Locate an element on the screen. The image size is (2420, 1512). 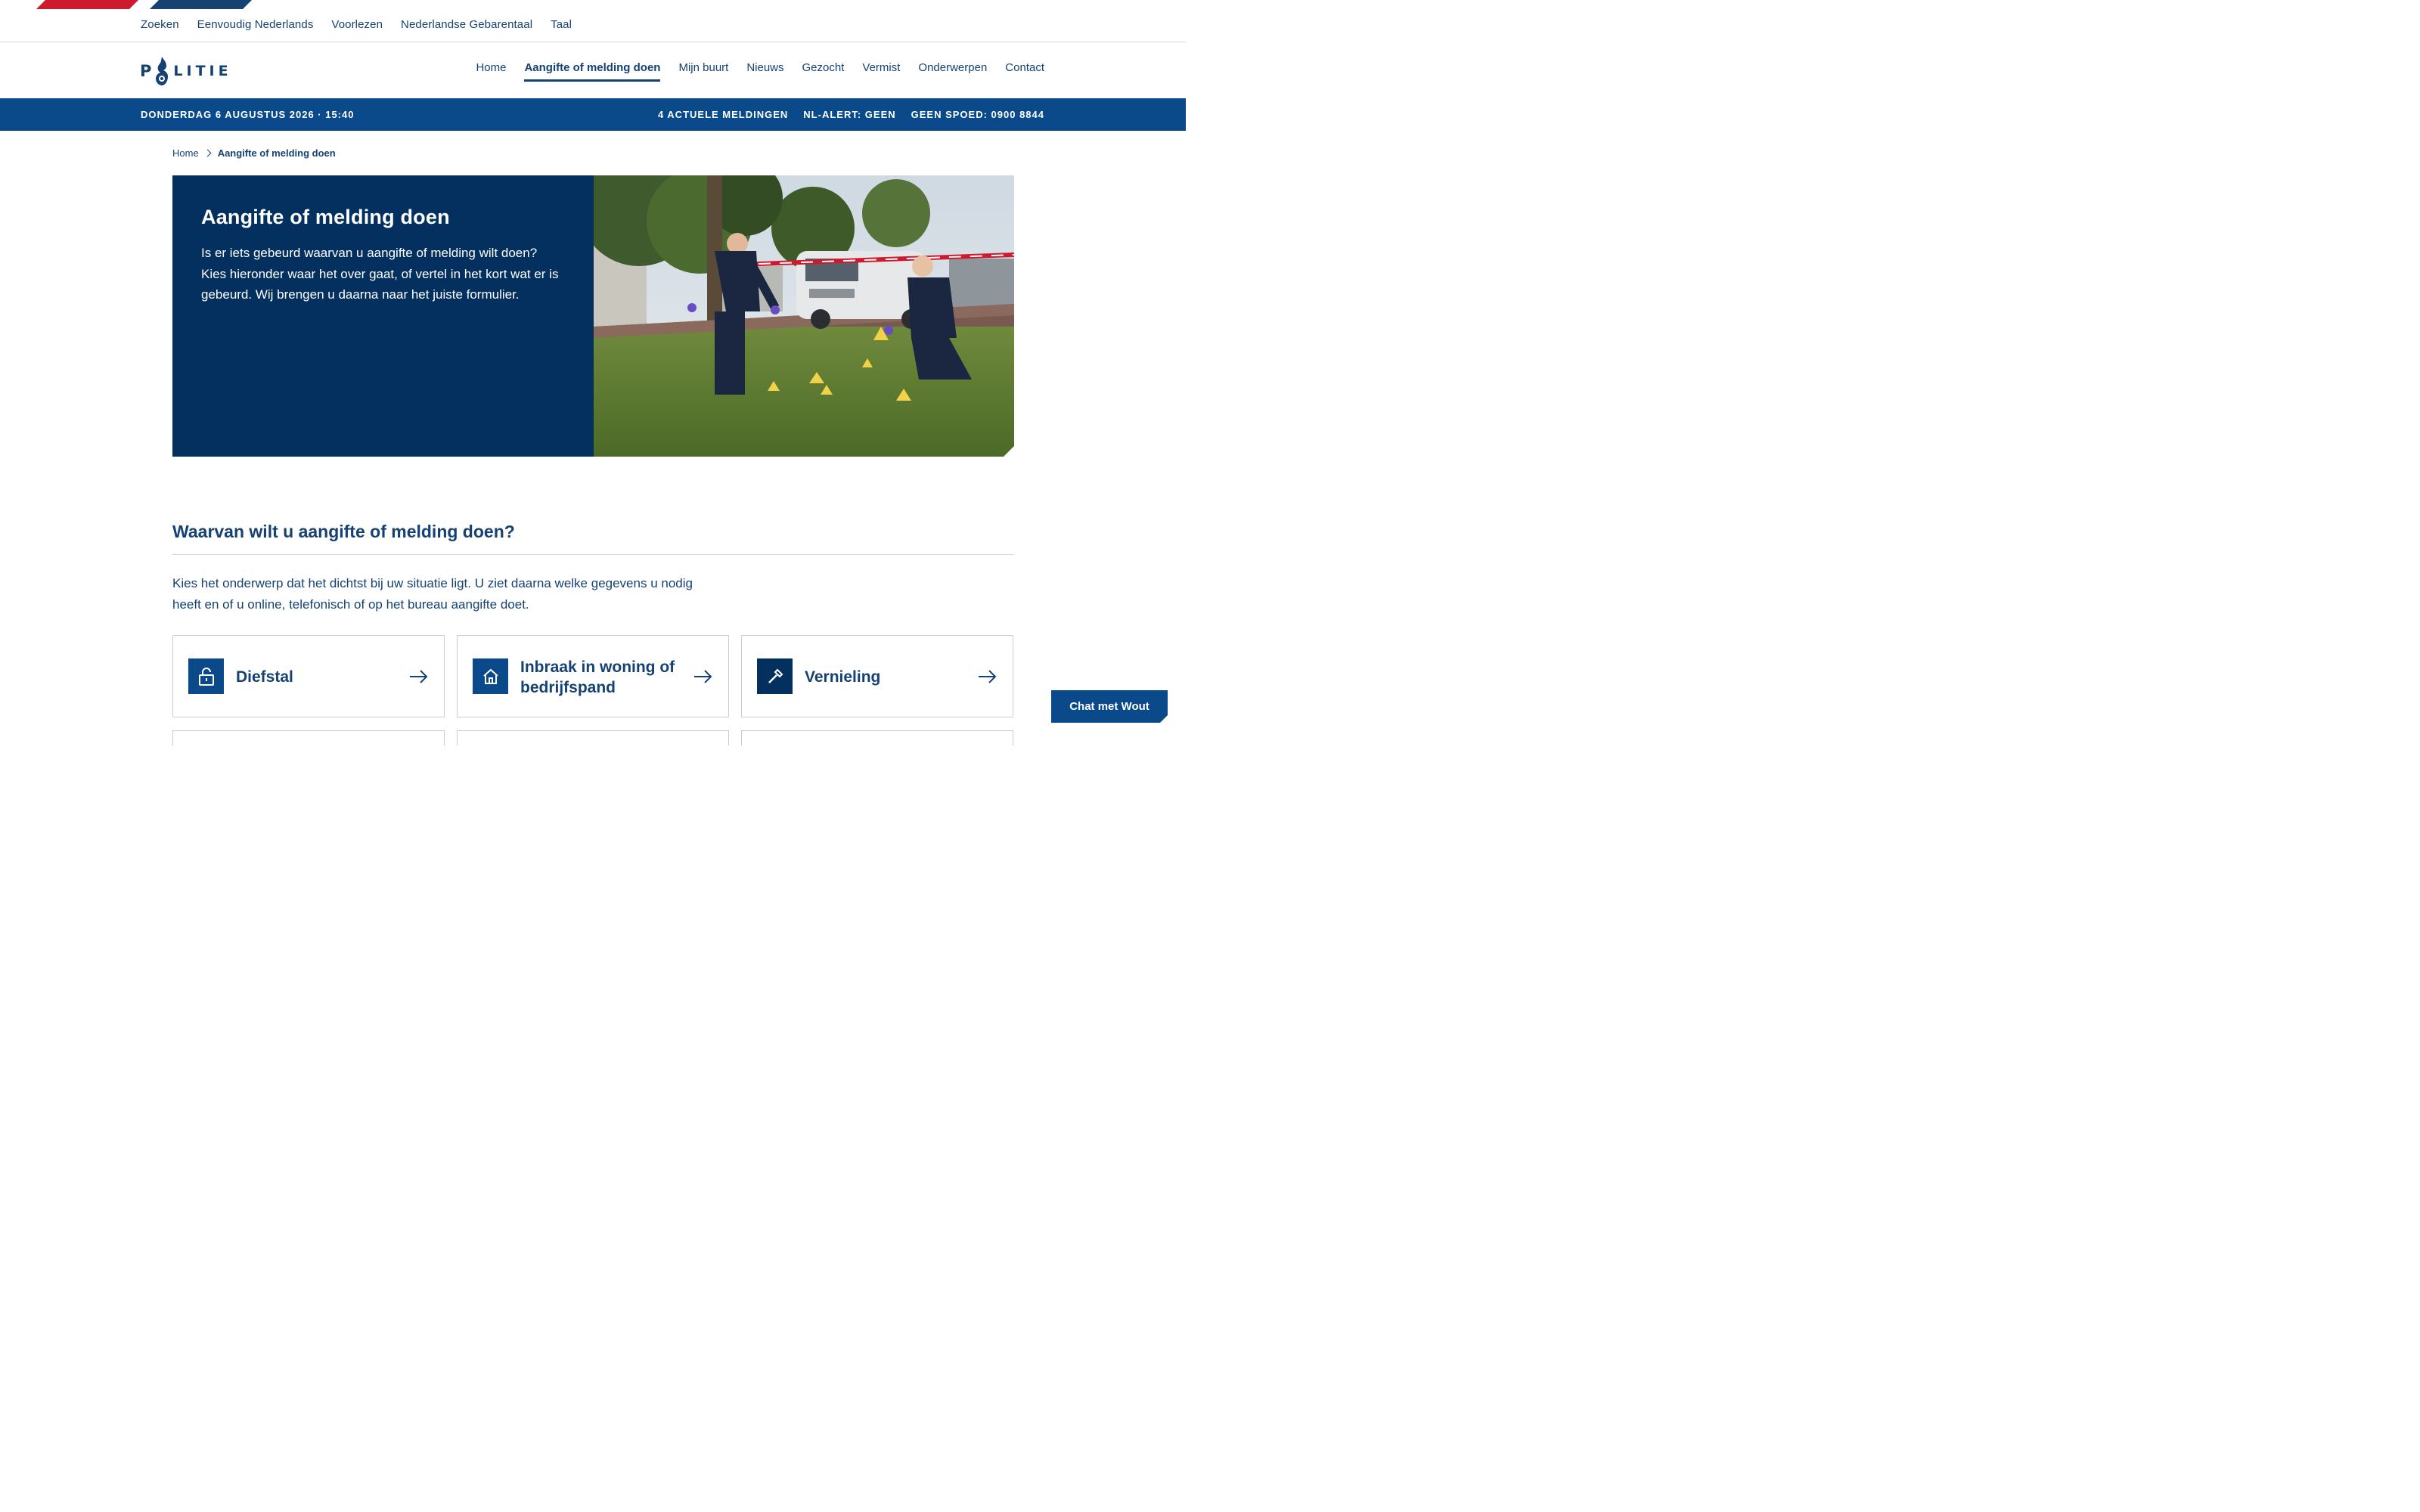
nav-item-home: Home is located at coordinates (491, 70).